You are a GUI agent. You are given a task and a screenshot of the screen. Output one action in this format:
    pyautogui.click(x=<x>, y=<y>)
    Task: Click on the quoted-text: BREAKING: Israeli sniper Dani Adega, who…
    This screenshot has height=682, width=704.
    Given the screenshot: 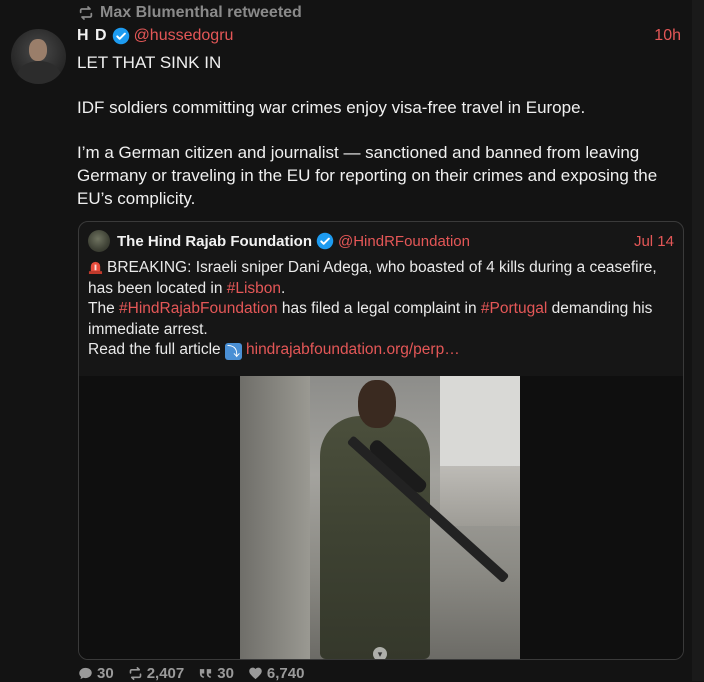 What is the action you would take?
    pyautogui.click(x=372, y=278)
    